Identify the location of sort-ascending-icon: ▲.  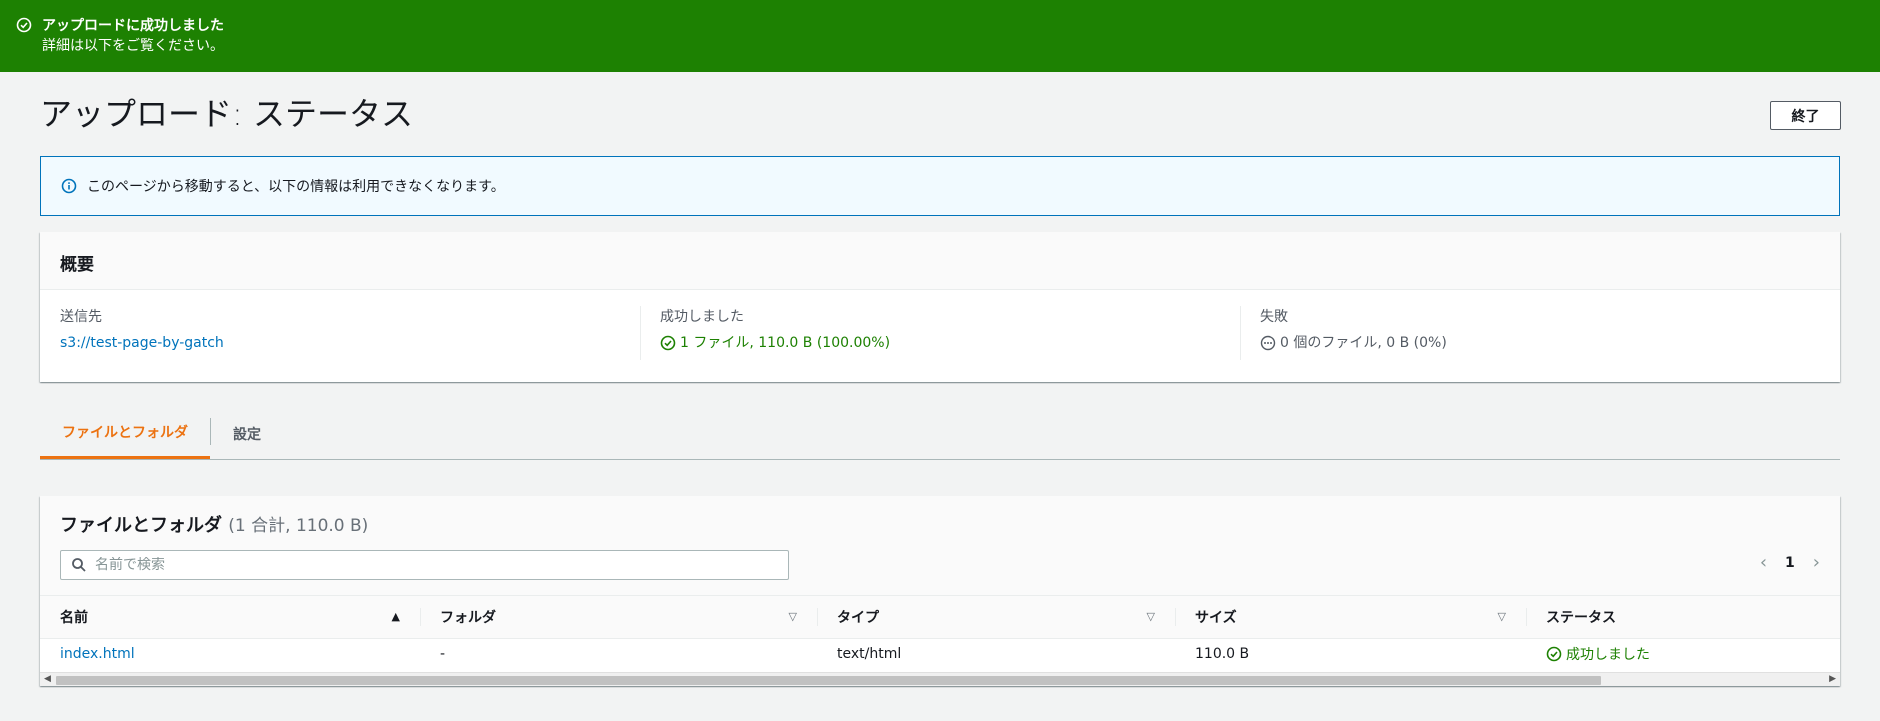
(396, 616).